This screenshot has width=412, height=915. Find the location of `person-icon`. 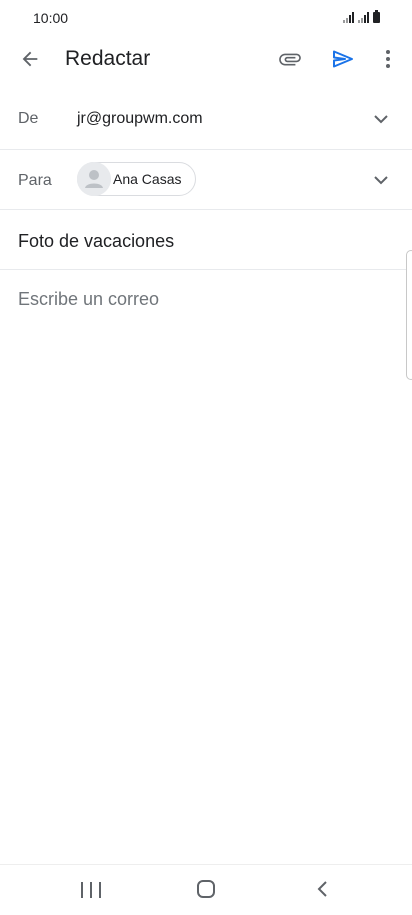

person-icon is located at coordinates (94, 179).